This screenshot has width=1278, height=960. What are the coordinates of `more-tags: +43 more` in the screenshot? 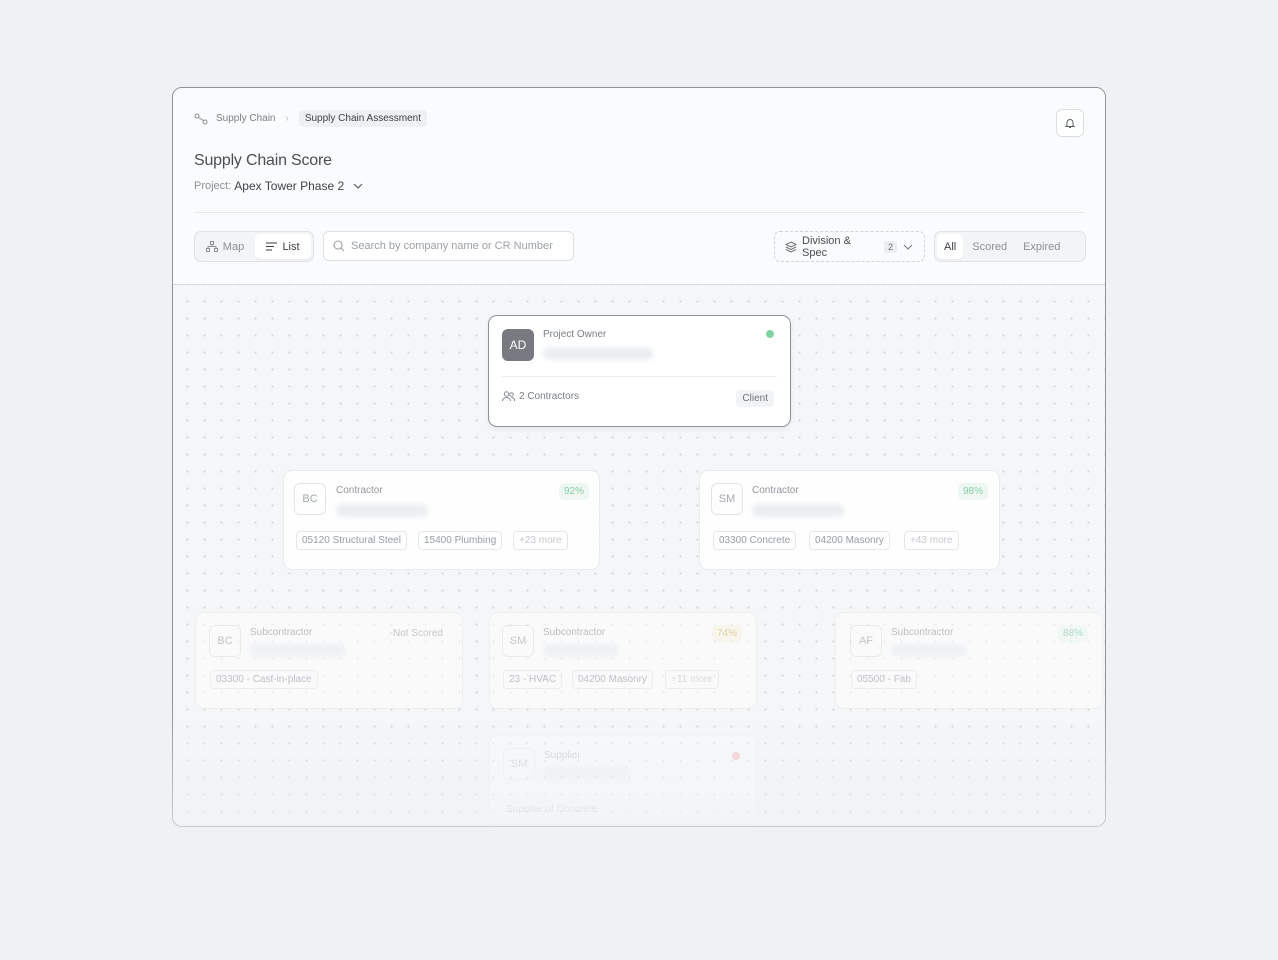 It's located at (931, 540).